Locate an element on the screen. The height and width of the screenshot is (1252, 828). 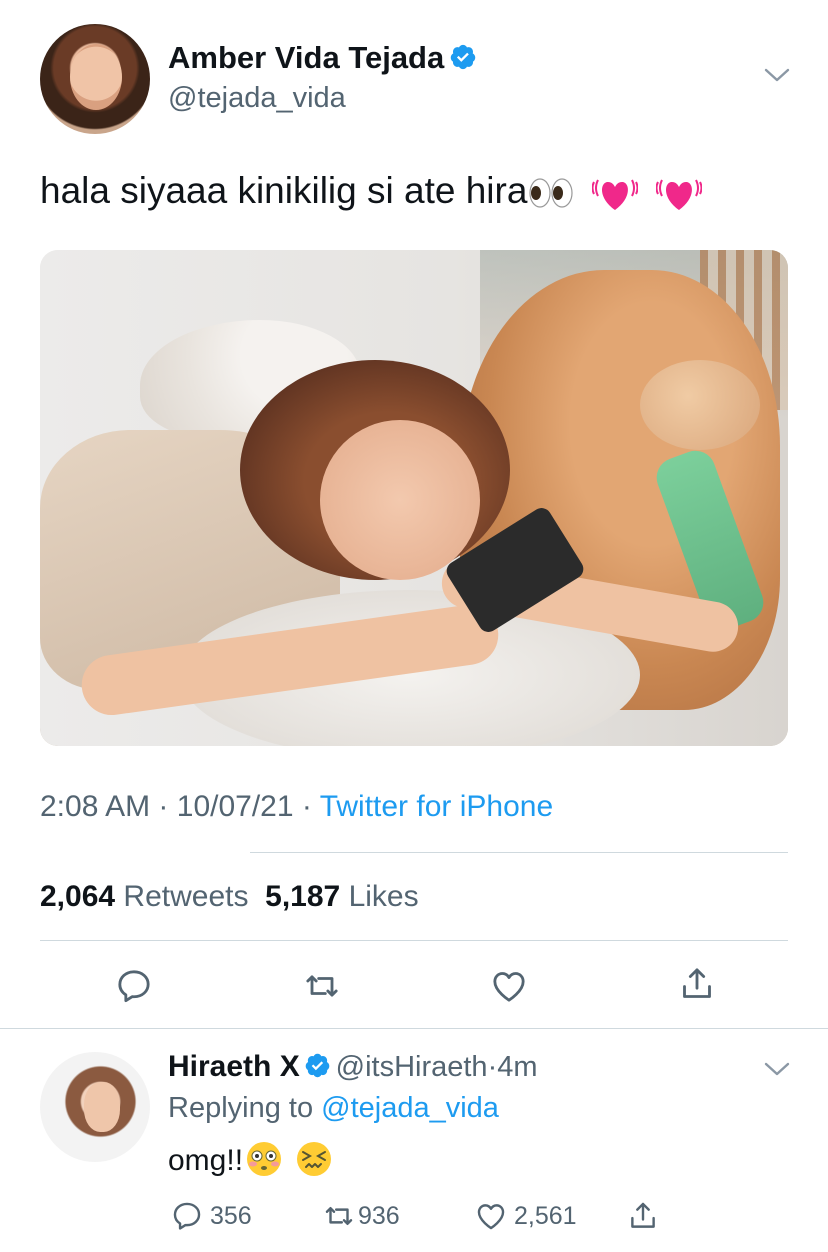
reply-author-row: Hiraeth X @itsHiraeth·4m is located at coordinates (353, 1067).